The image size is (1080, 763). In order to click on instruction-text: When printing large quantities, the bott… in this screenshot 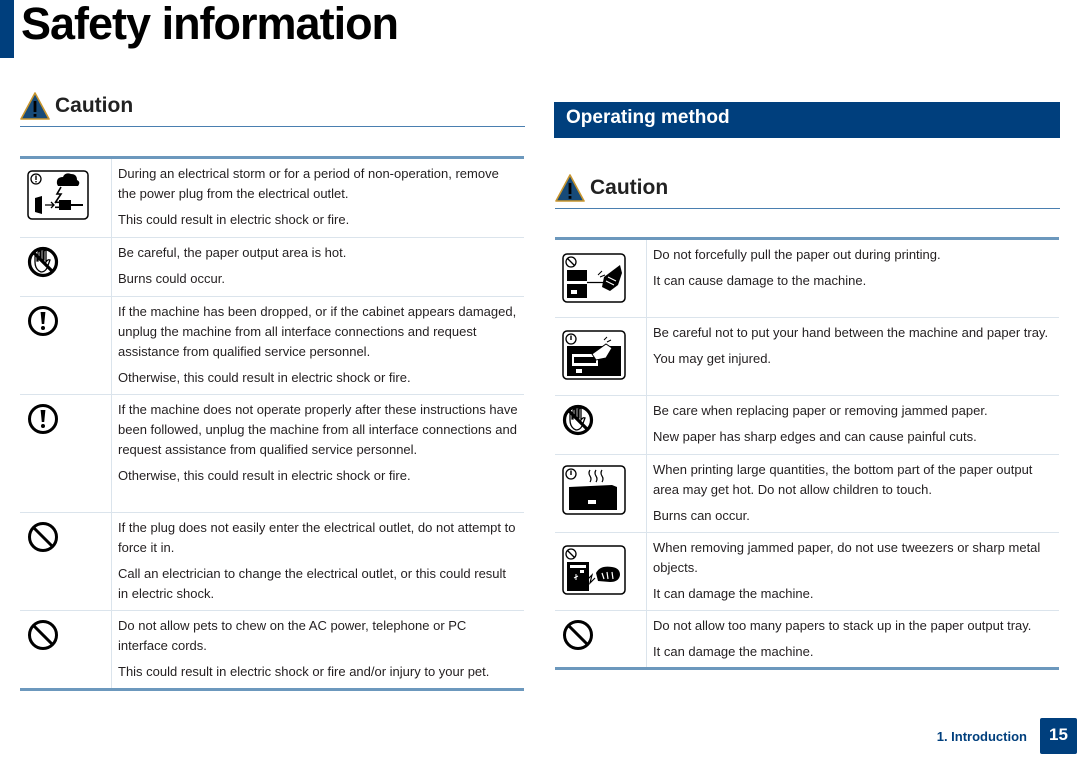, I will do `click(843, 479)`.